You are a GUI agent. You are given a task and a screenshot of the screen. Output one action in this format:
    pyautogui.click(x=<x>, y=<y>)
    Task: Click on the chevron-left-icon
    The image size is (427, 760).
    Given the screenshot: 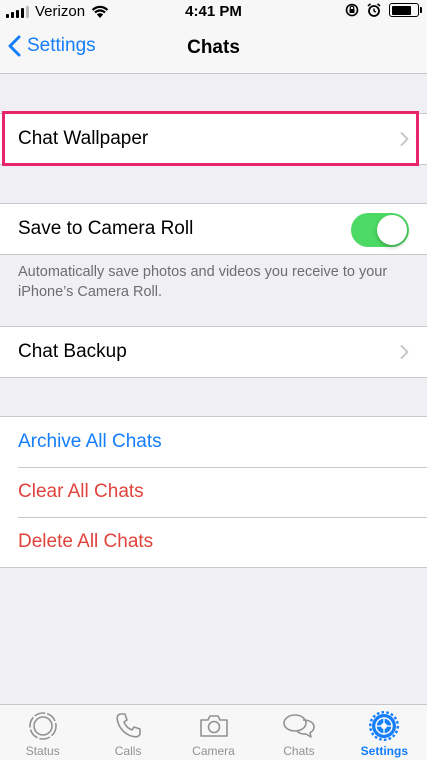 What is the action you would take?
    pyautogui.click(x=14, y=46)
    